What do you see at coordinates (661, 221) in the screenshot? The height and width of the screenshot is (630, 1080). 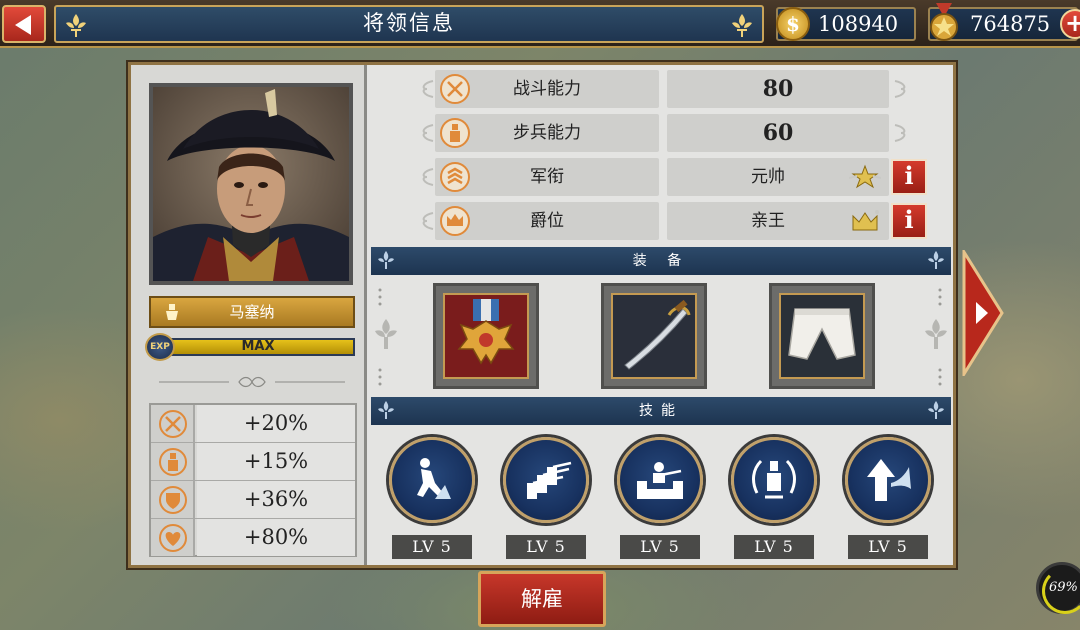 I see `stat-row-title: 爵位 亲王 i` at bounding box center [661, 221].